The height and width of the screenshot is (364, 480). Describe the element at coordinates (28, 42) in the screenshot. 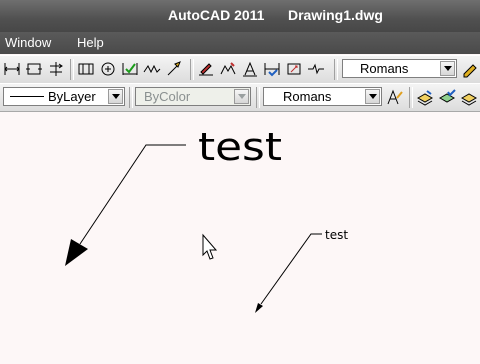

I see `menu-window: Window` at that location.